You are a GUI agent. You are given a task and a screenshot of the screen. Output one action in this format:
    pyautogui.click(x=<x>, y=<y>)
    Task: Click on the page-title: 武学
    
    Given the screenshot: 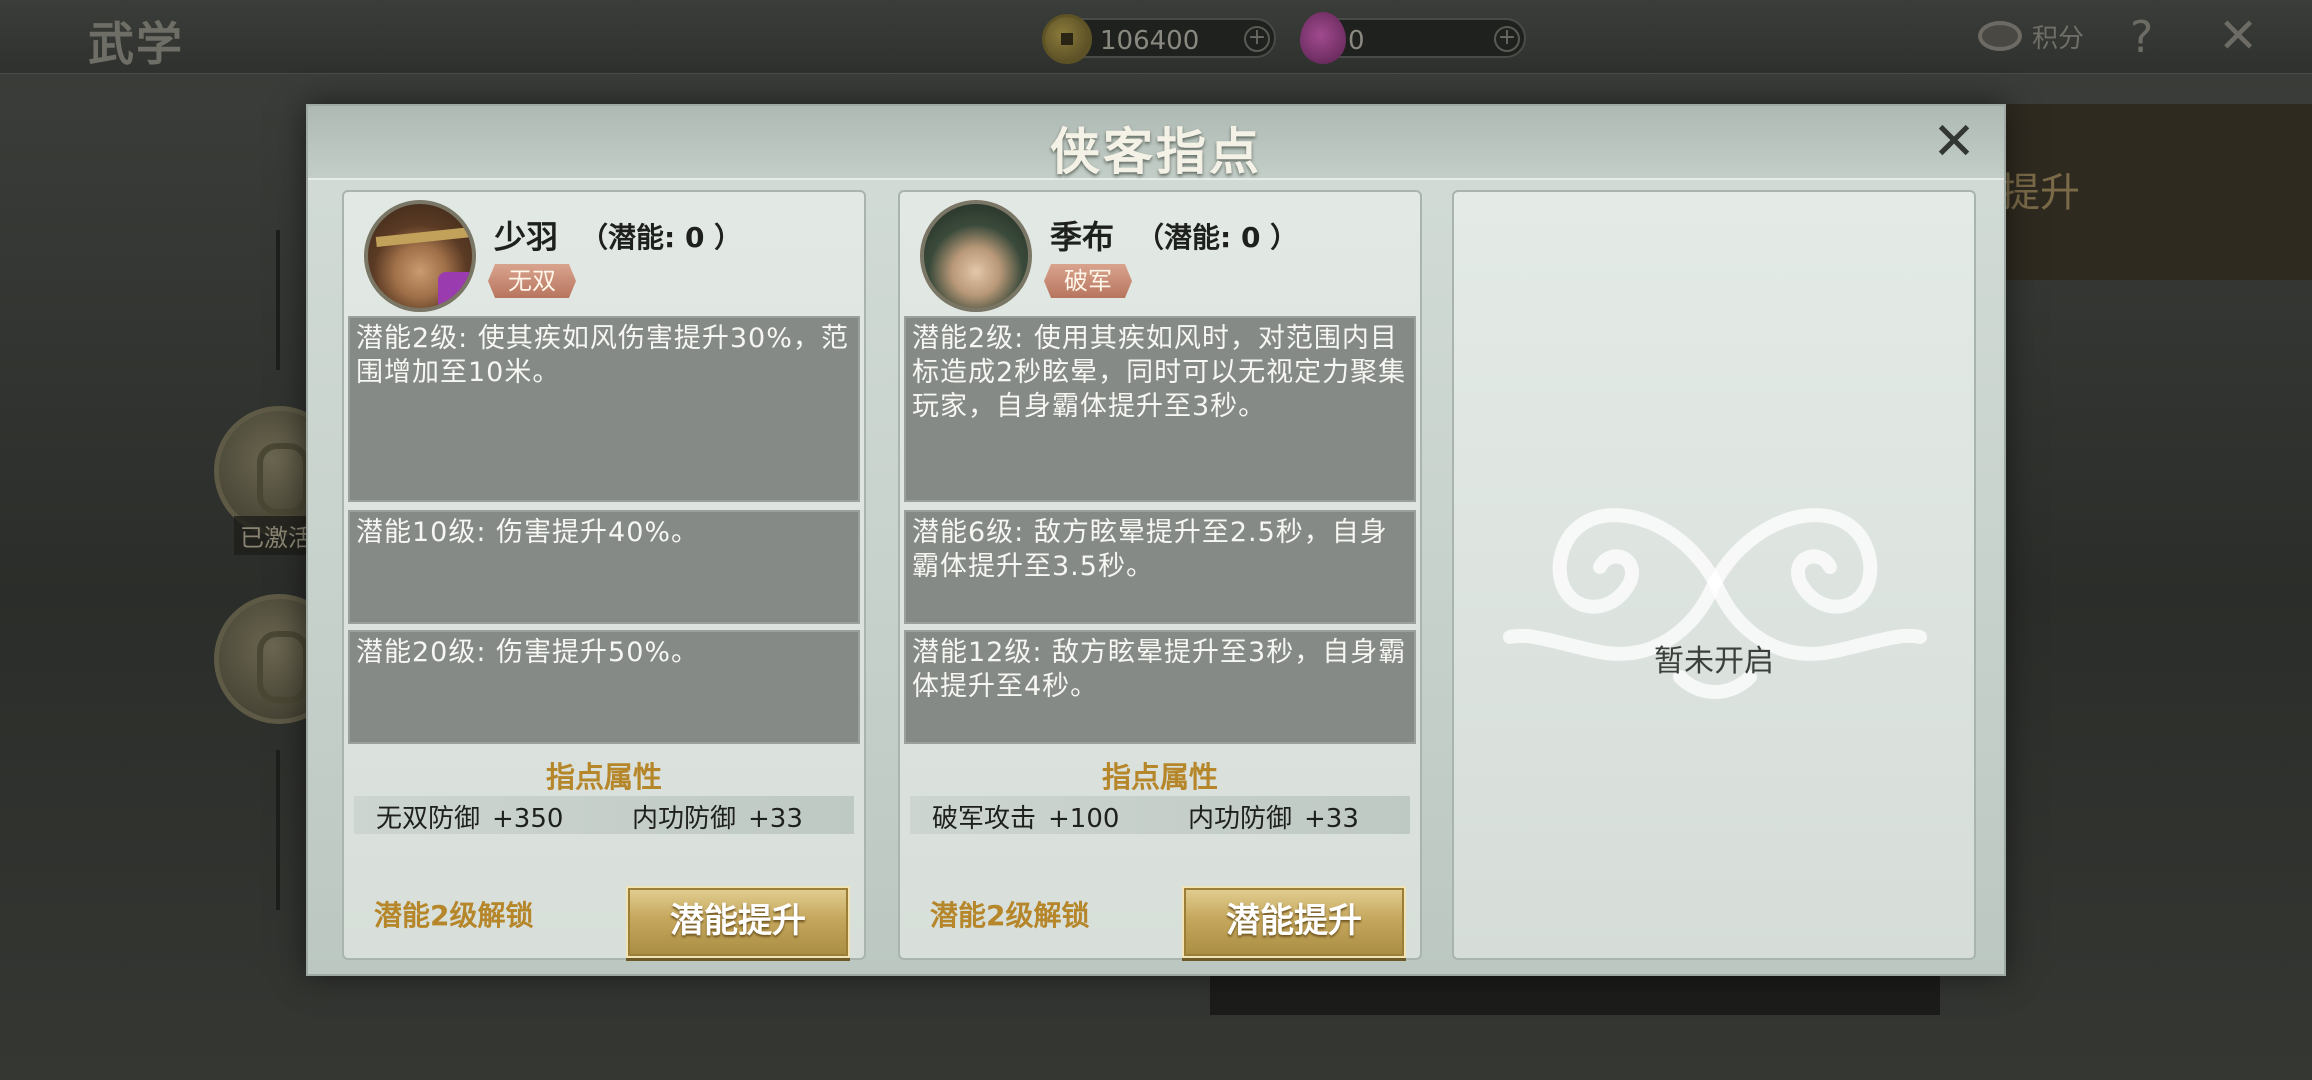 What is the action you would take?
    pyautogui.click(x=136, y=44)
    